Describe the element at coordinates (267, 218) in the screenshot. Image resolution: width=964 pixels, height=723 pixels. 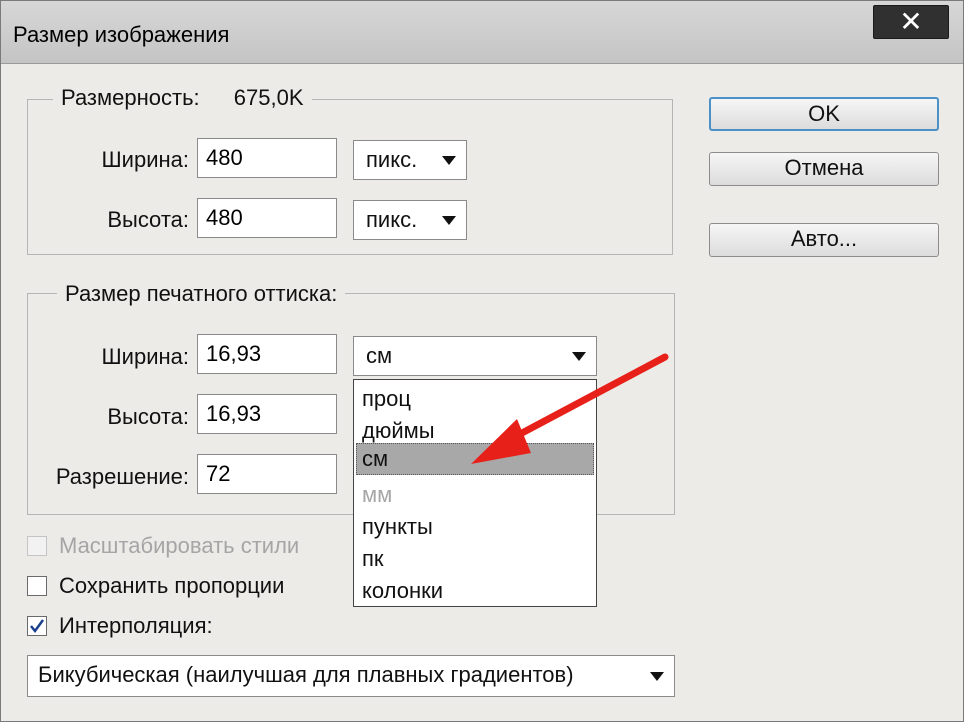
I see `pixel-height-input: 480` at that location.